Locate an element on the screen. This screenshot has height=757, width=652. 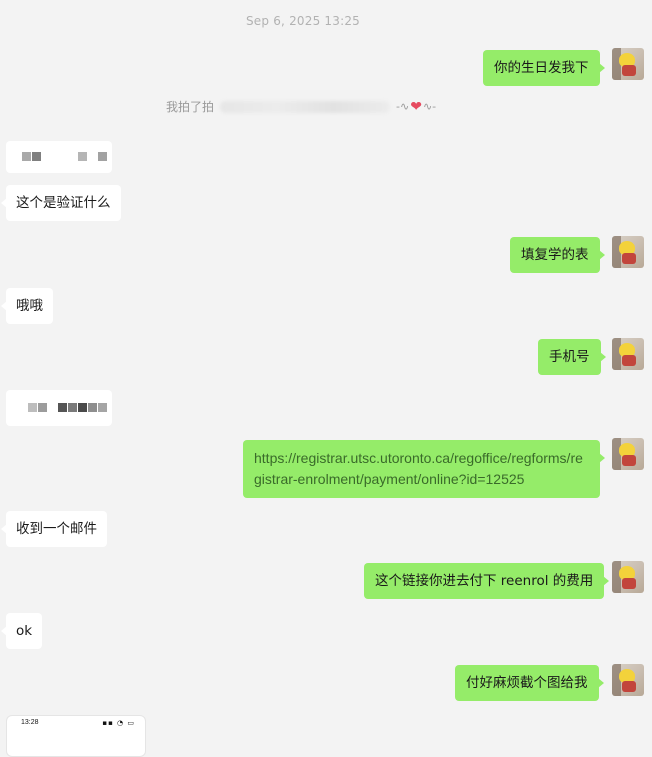
message-bubble-incoming: 哦哦 is located at coordinates (27, 306).